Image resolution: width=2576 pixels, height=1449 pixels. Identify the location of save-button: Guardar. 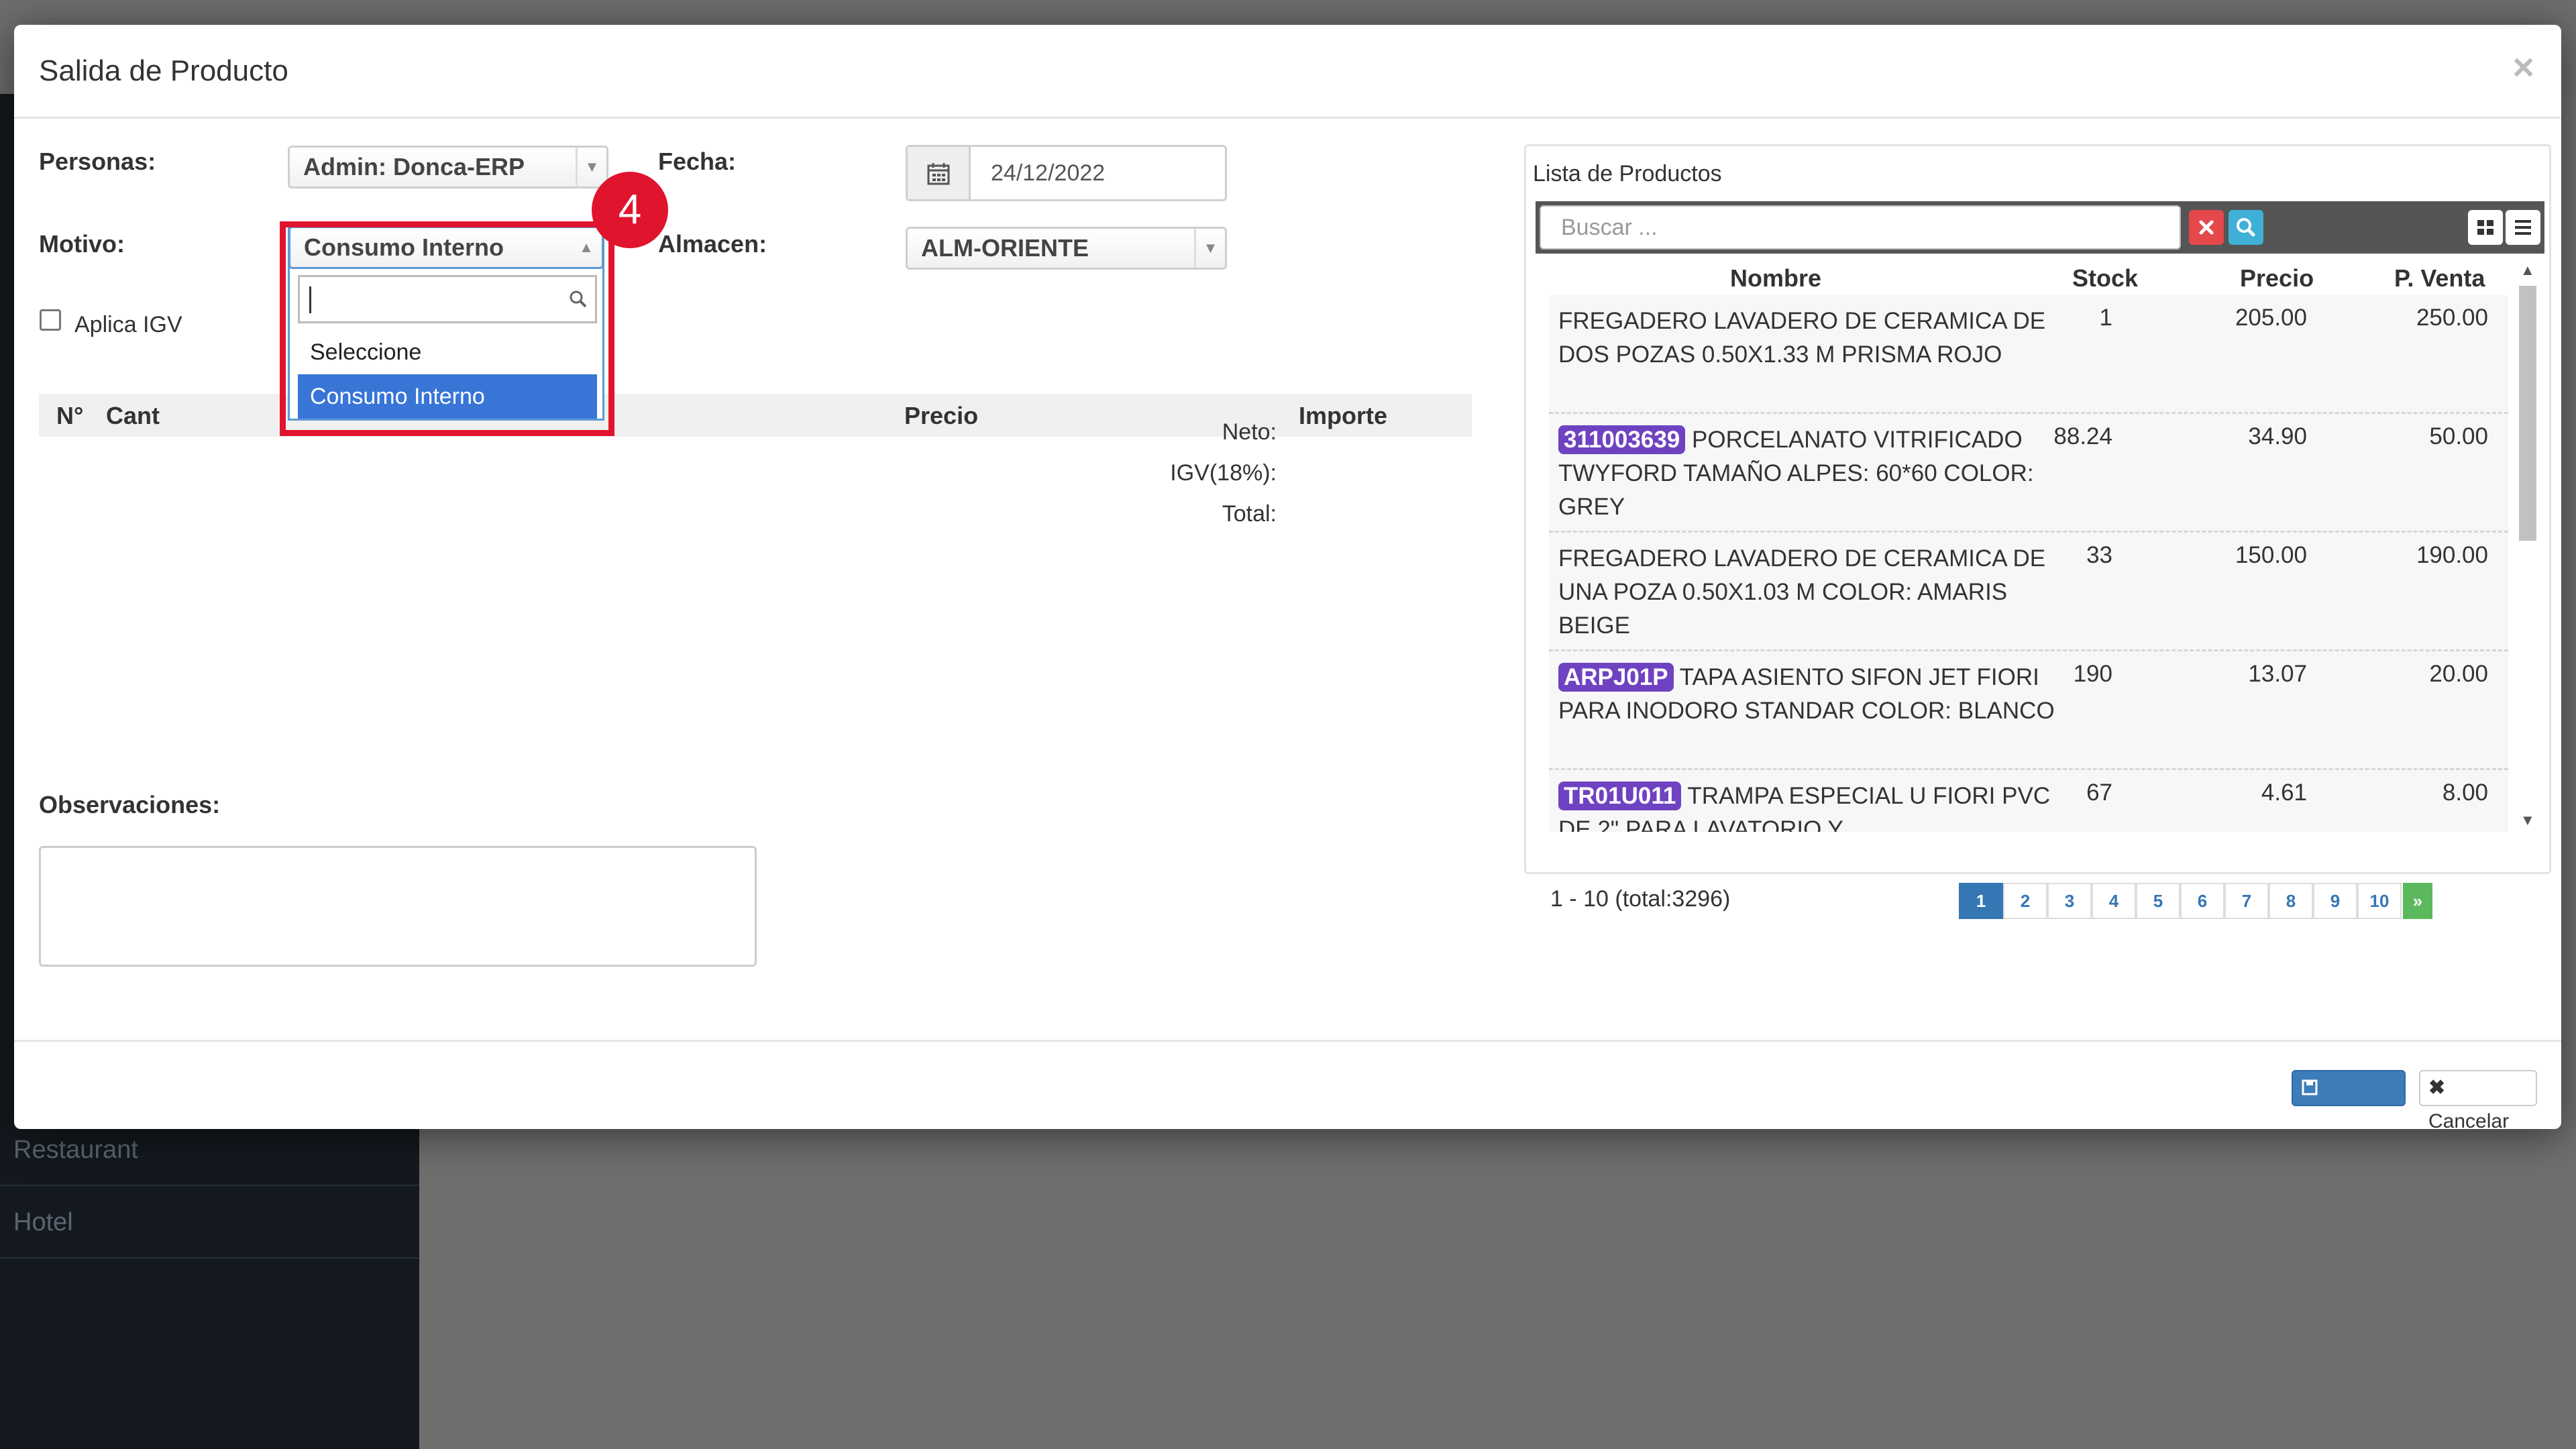
(2349, 1101).